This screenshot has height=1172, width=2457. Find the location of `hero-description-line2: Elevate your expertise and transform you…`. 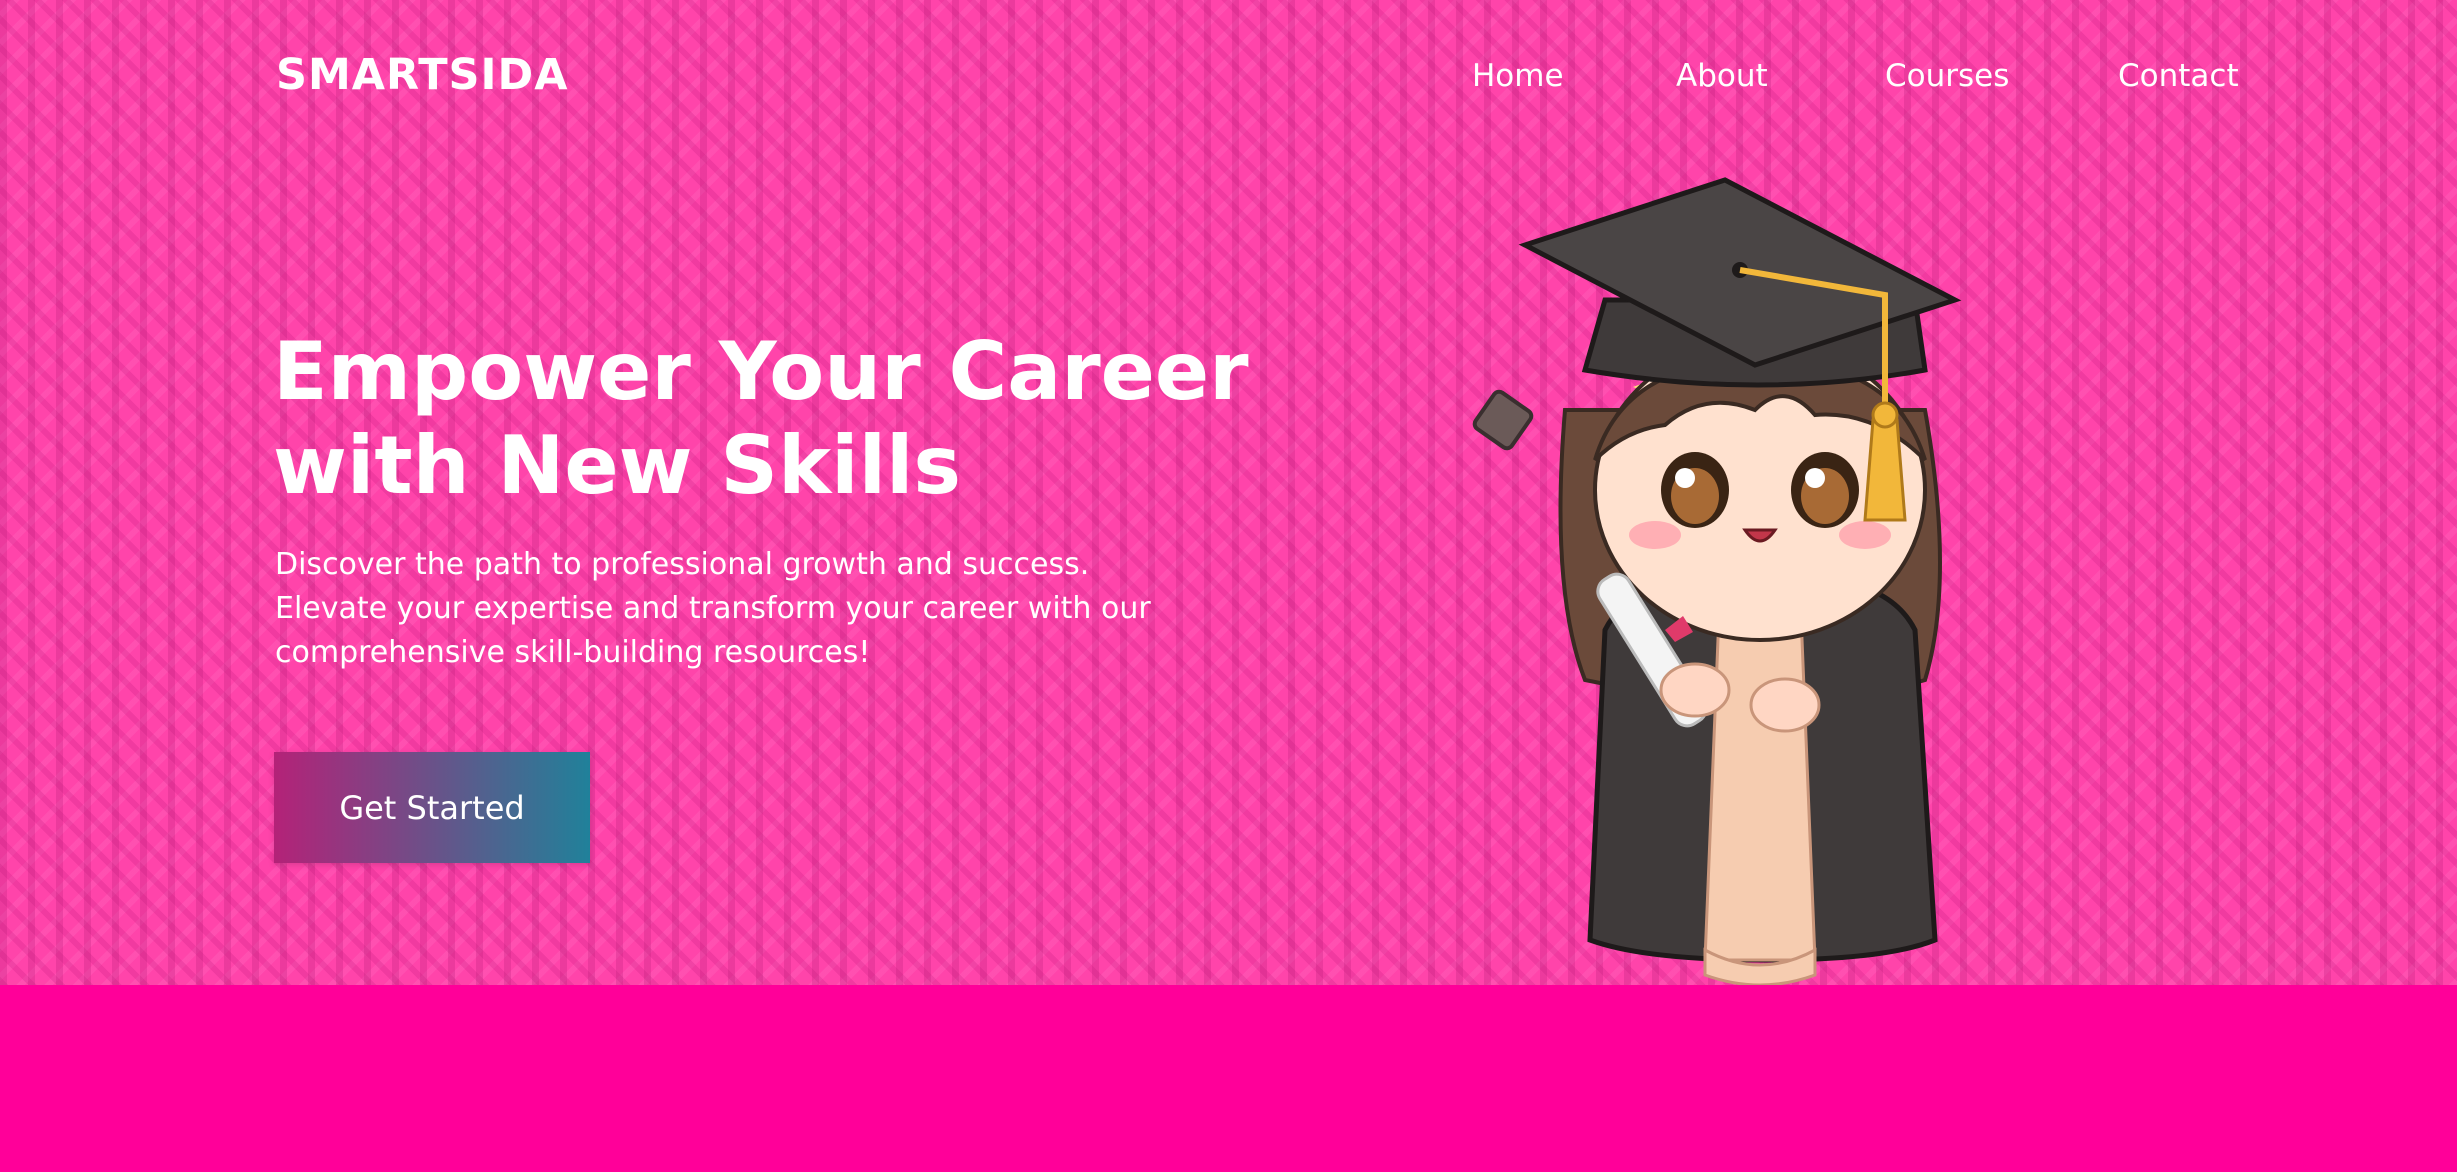

hero-description-line2: Elevate your expertise and transform you… is located at coordinates (713, 608).